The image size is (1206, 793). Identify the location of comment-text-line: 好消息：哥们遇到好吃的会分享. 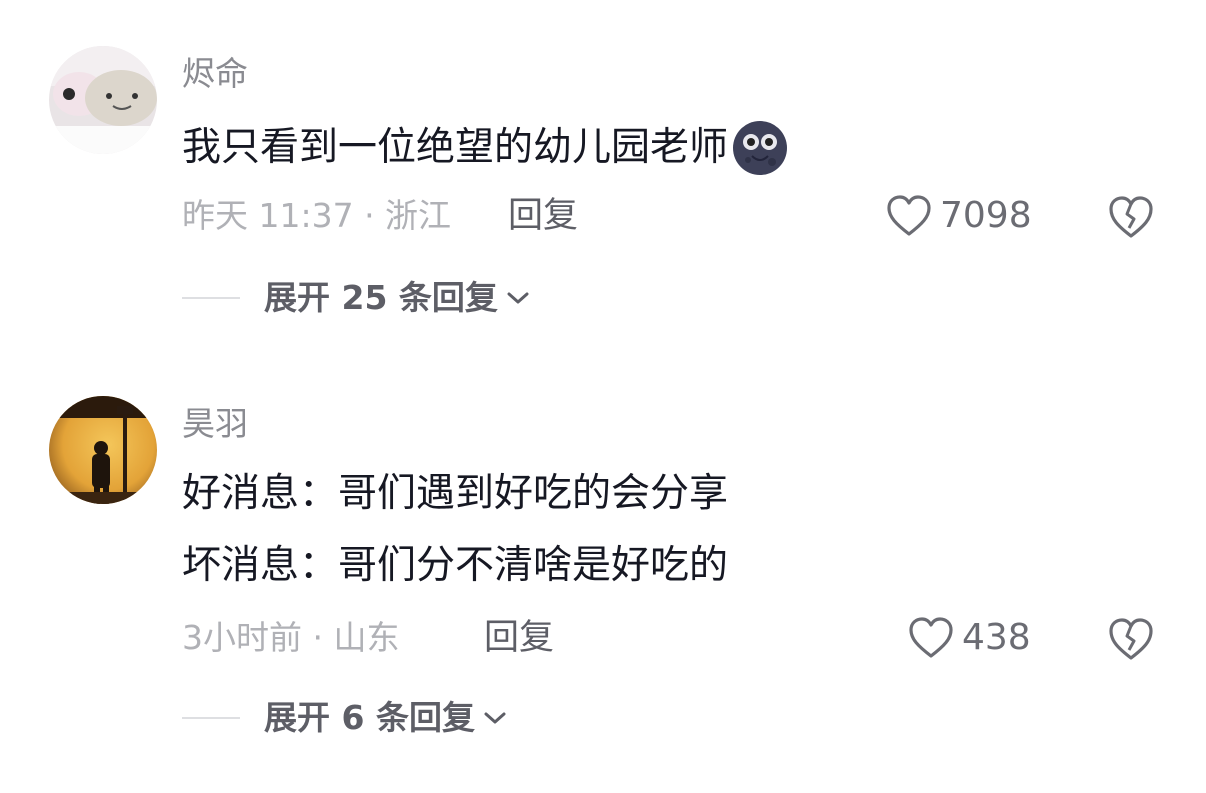
(455, 493).